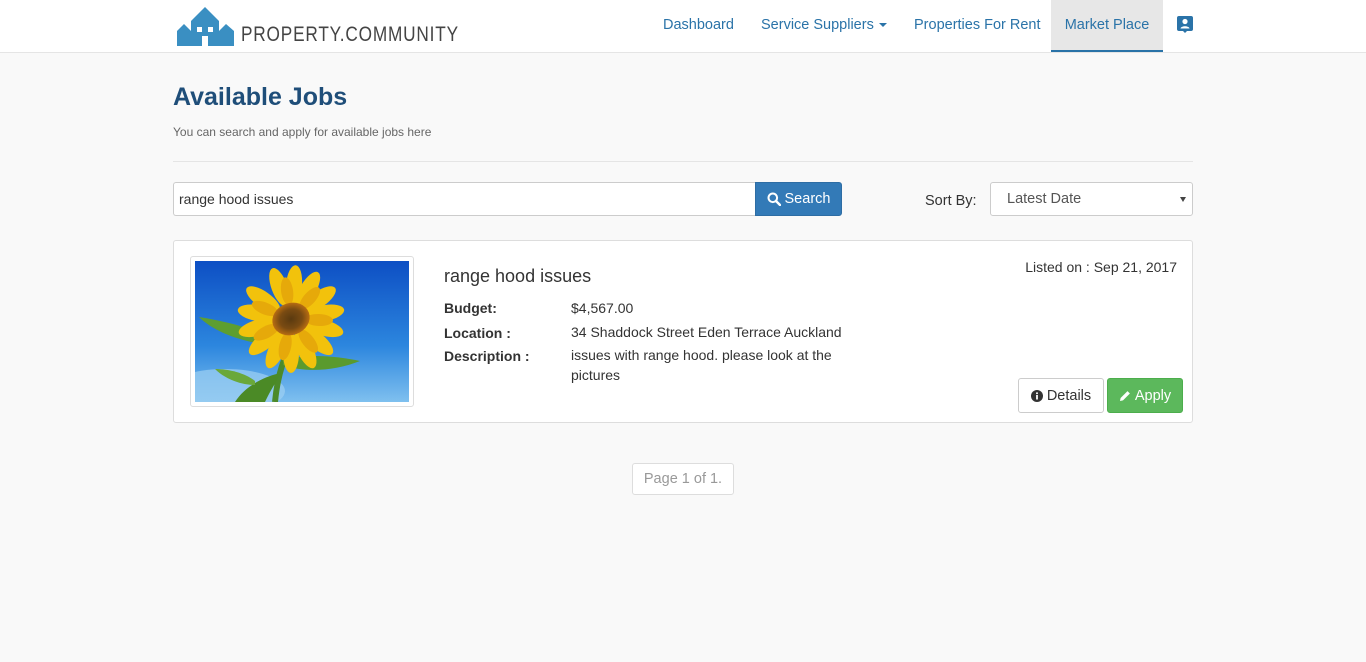 The height and width of the screenshot is (662, 1366). I want to click on brand-name: PROPERTY.COMMUNITY, so click(350, 34).